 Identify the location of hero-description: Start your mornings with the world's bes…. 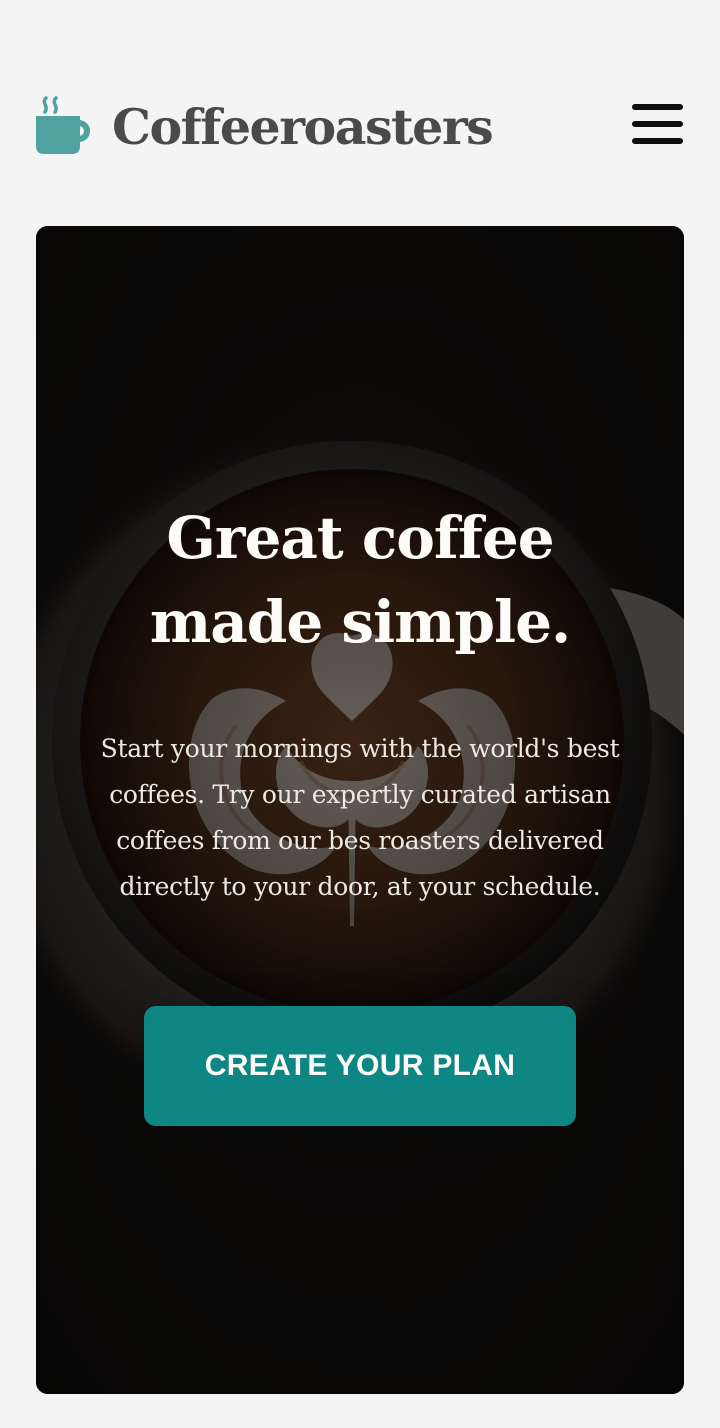
(360, 817).